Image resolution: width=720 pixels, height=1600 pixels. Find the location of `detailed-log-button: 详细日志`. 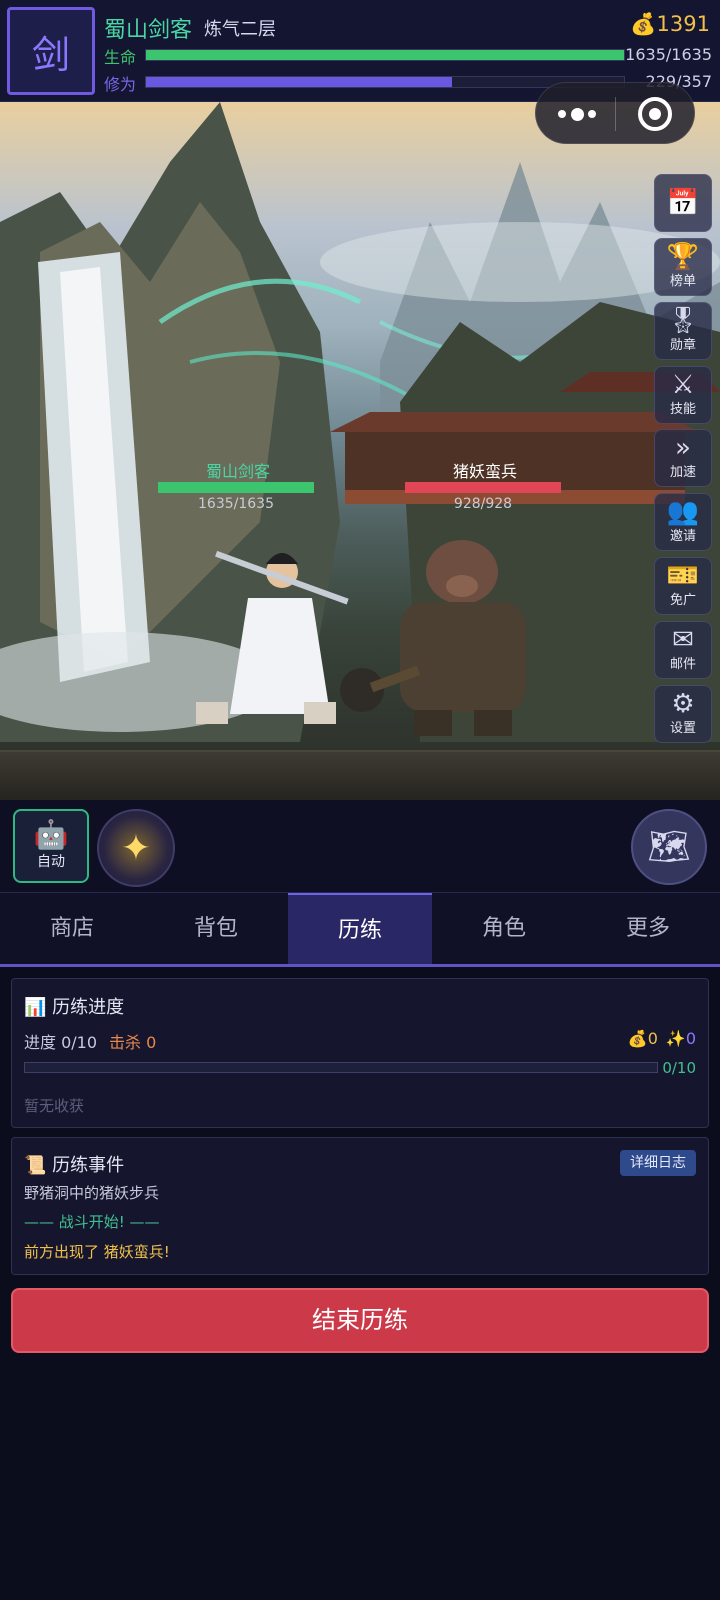

detailed-log-button: 详细日志 is located at coordinates (658, 1163).